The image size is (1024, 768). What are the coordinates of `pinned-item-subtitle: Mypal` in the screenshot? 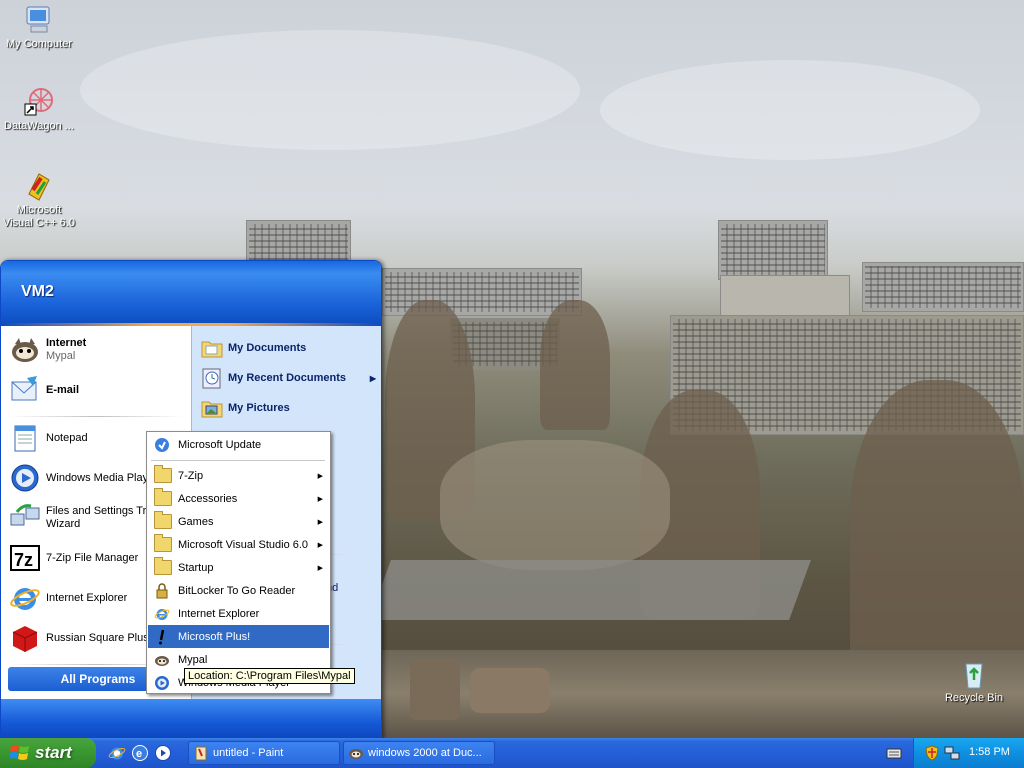 It's located at (61, 356).